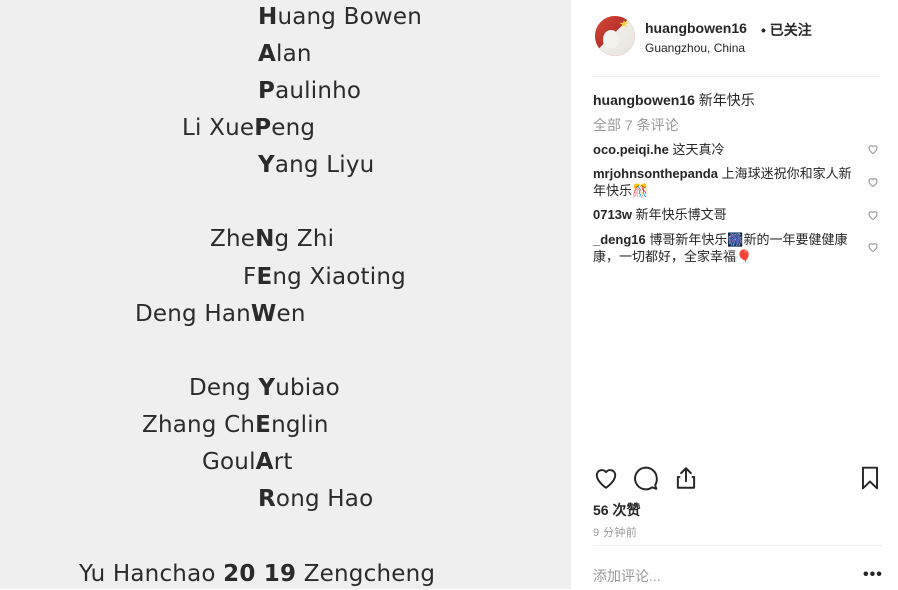 The image size is (898, 590). I want to click on caption-text: 新年快乐, so click(724, 100).